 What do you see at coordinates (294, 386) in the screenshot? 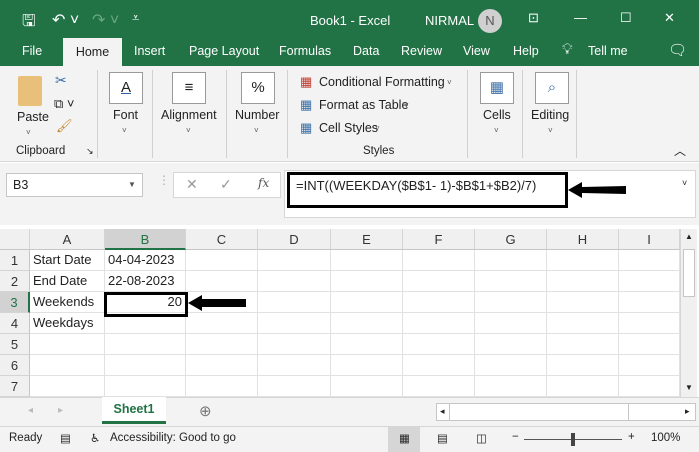
I see `cell-D7` at bounding box center [294, 386].